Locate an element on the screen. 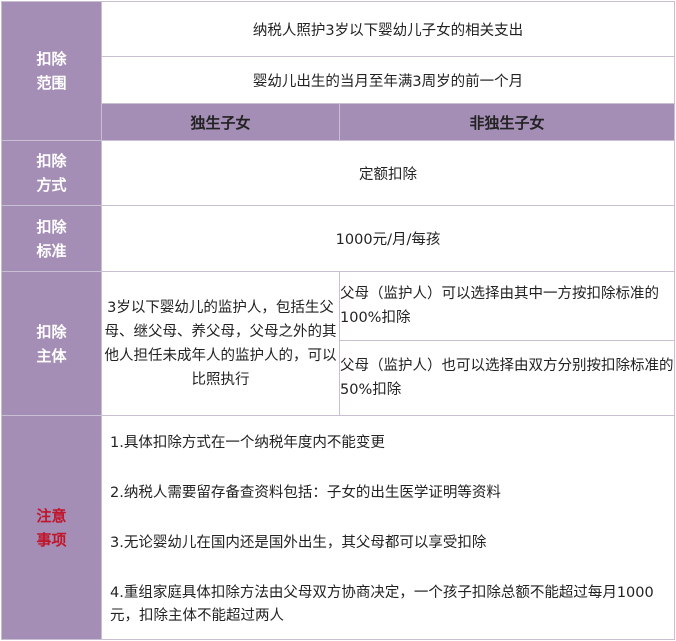 The height and width of the screenshot is (641, 676). notes-label-line2: 事项 is located at coordinates (51, 539).